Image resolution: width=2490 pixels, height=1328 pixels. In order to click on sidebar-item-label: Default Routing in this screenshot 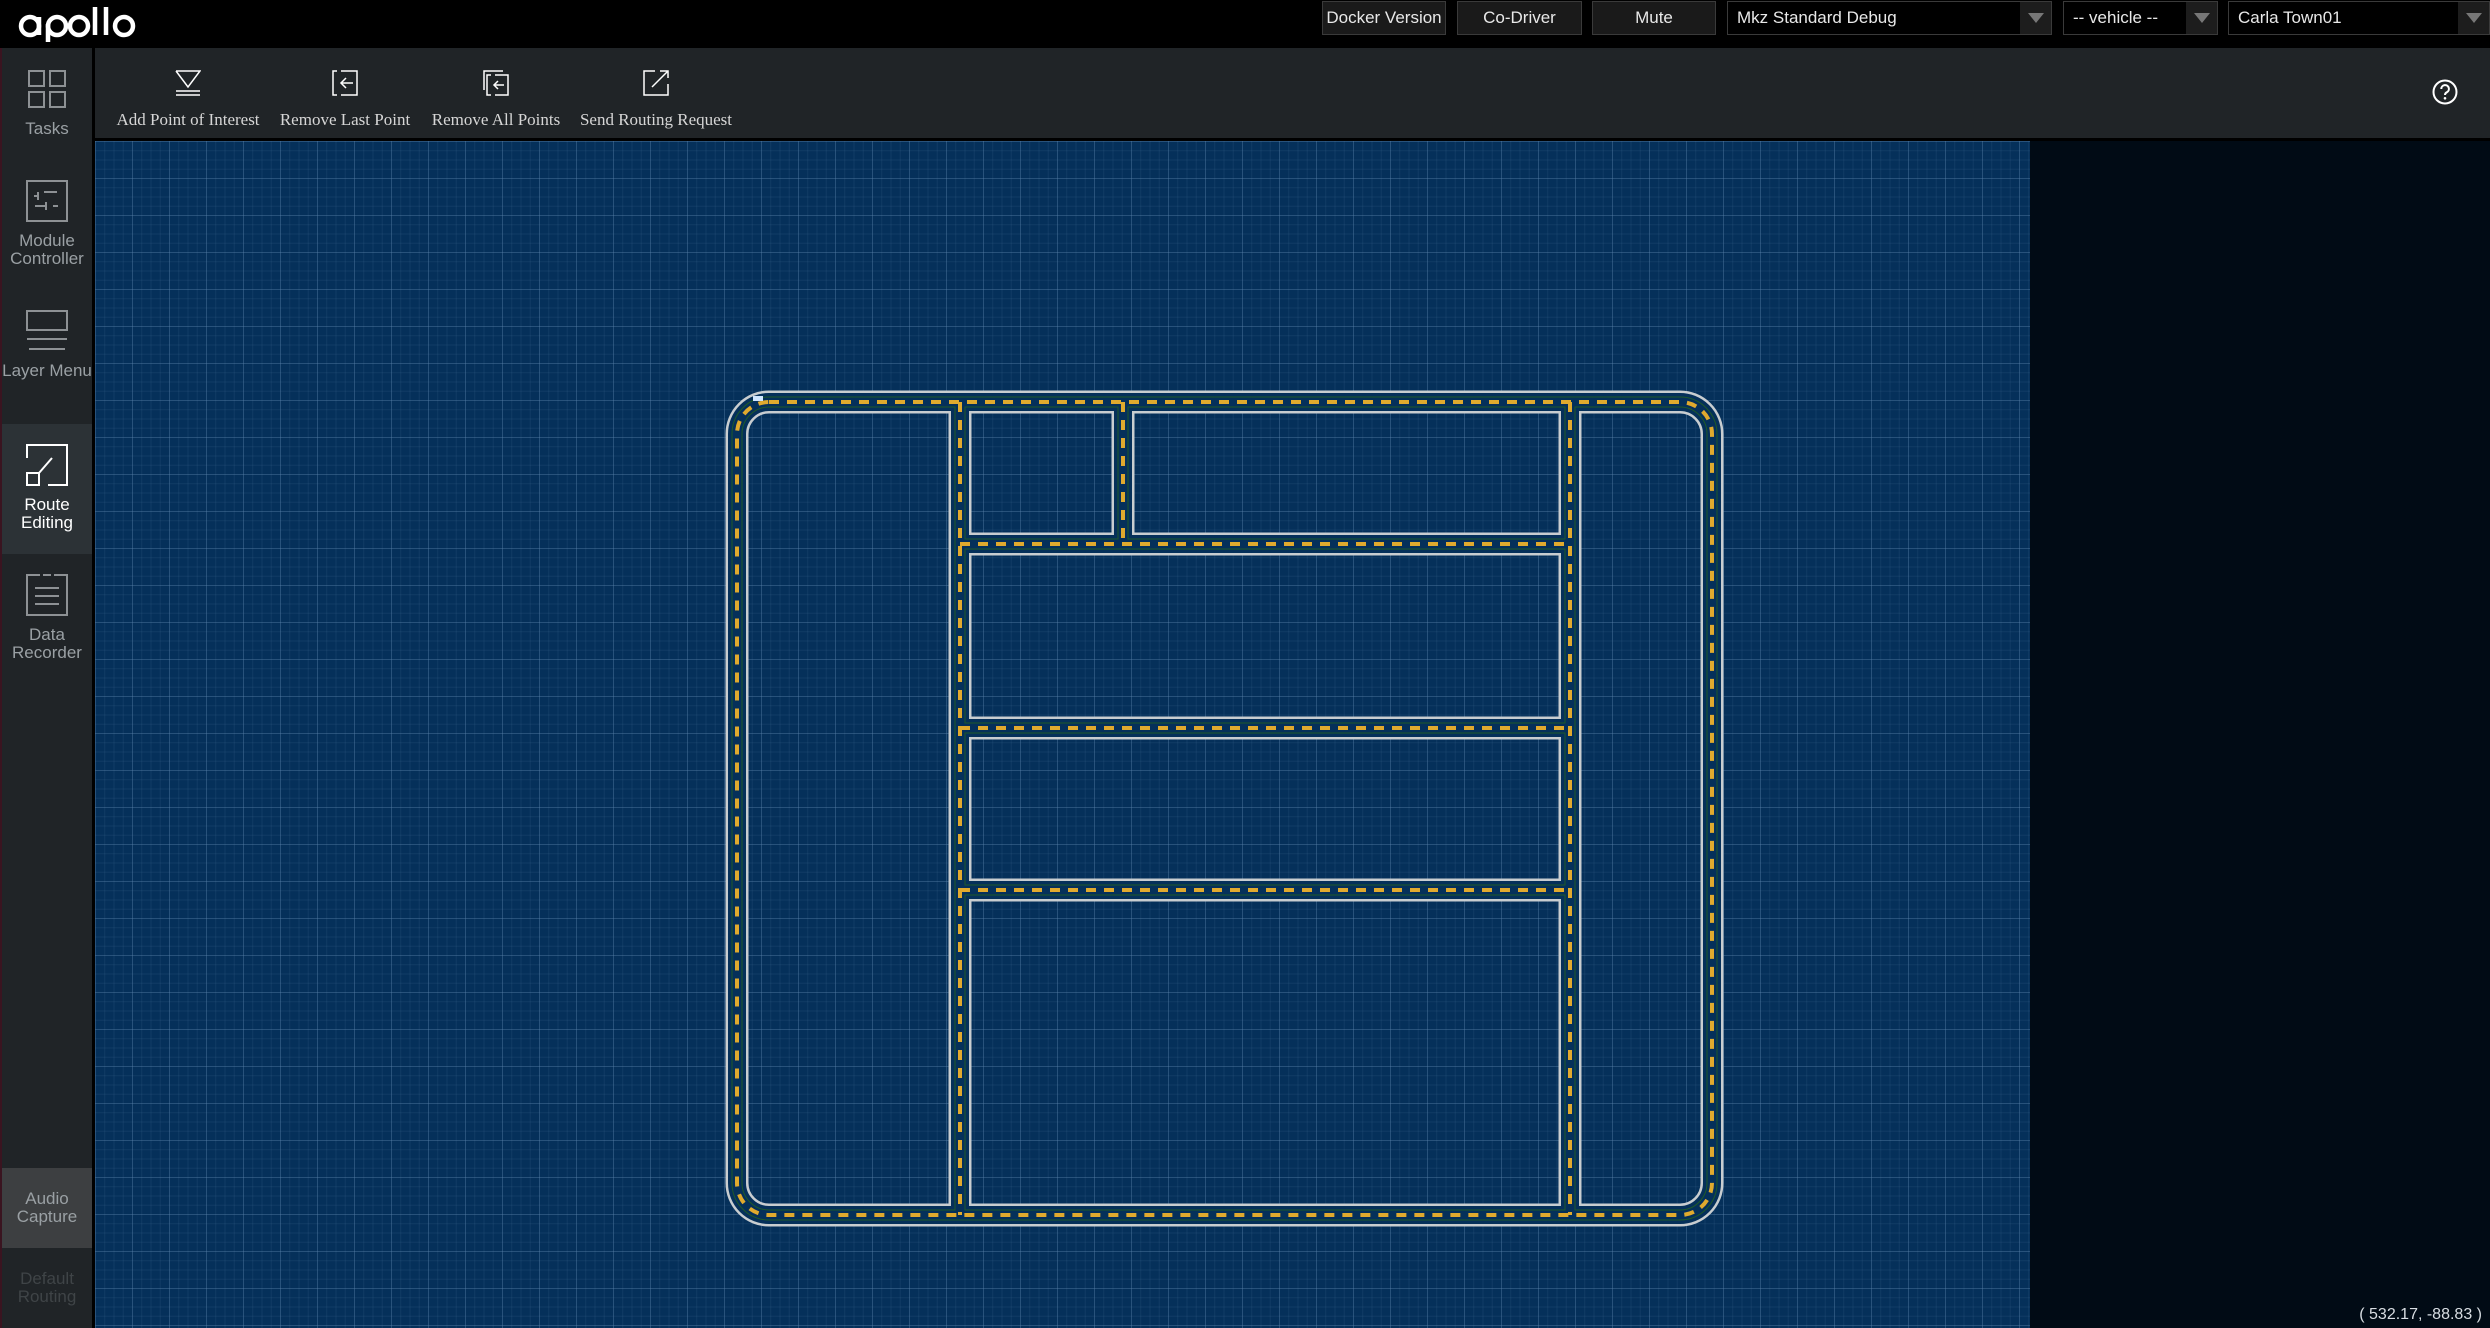, I will do `click(47, 1287)`.